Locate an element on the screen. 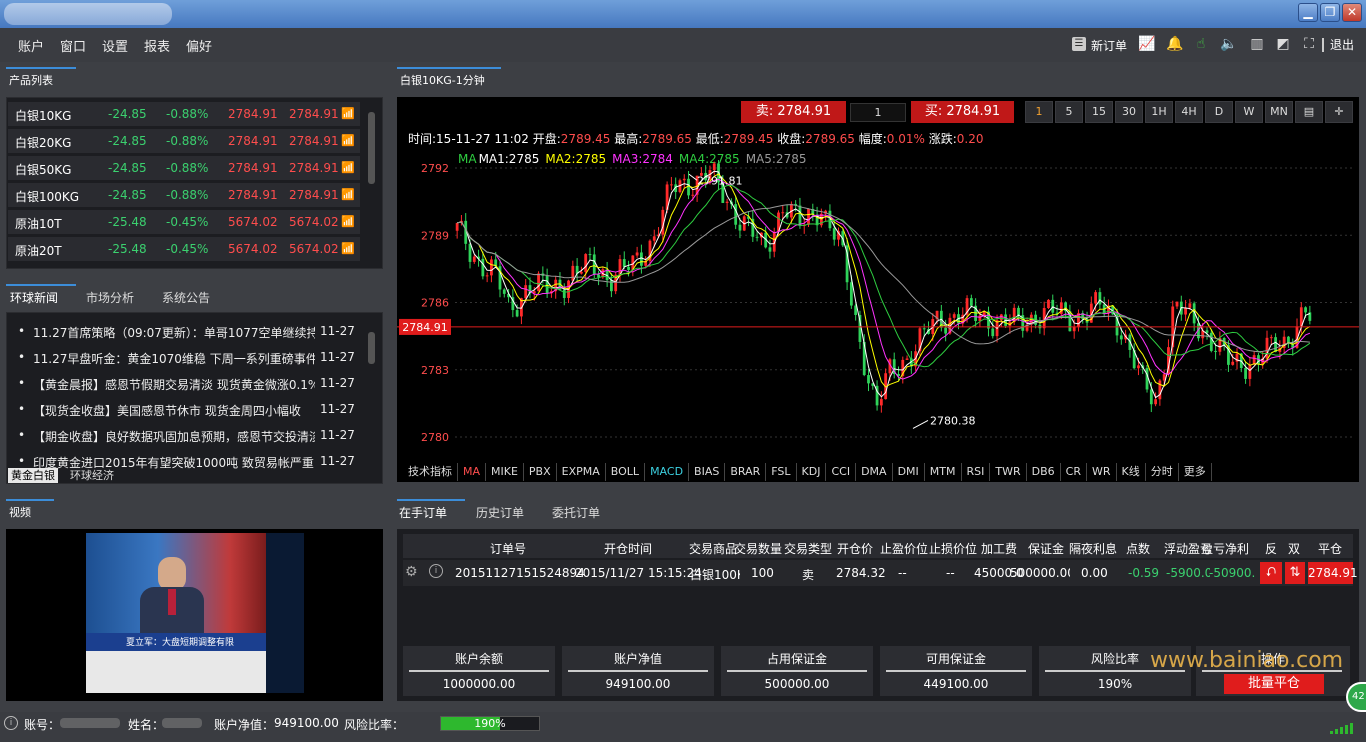 This screenshot has height=742, width=1366. menu-preferences: 偏好 is located at coordinates (199, 45).